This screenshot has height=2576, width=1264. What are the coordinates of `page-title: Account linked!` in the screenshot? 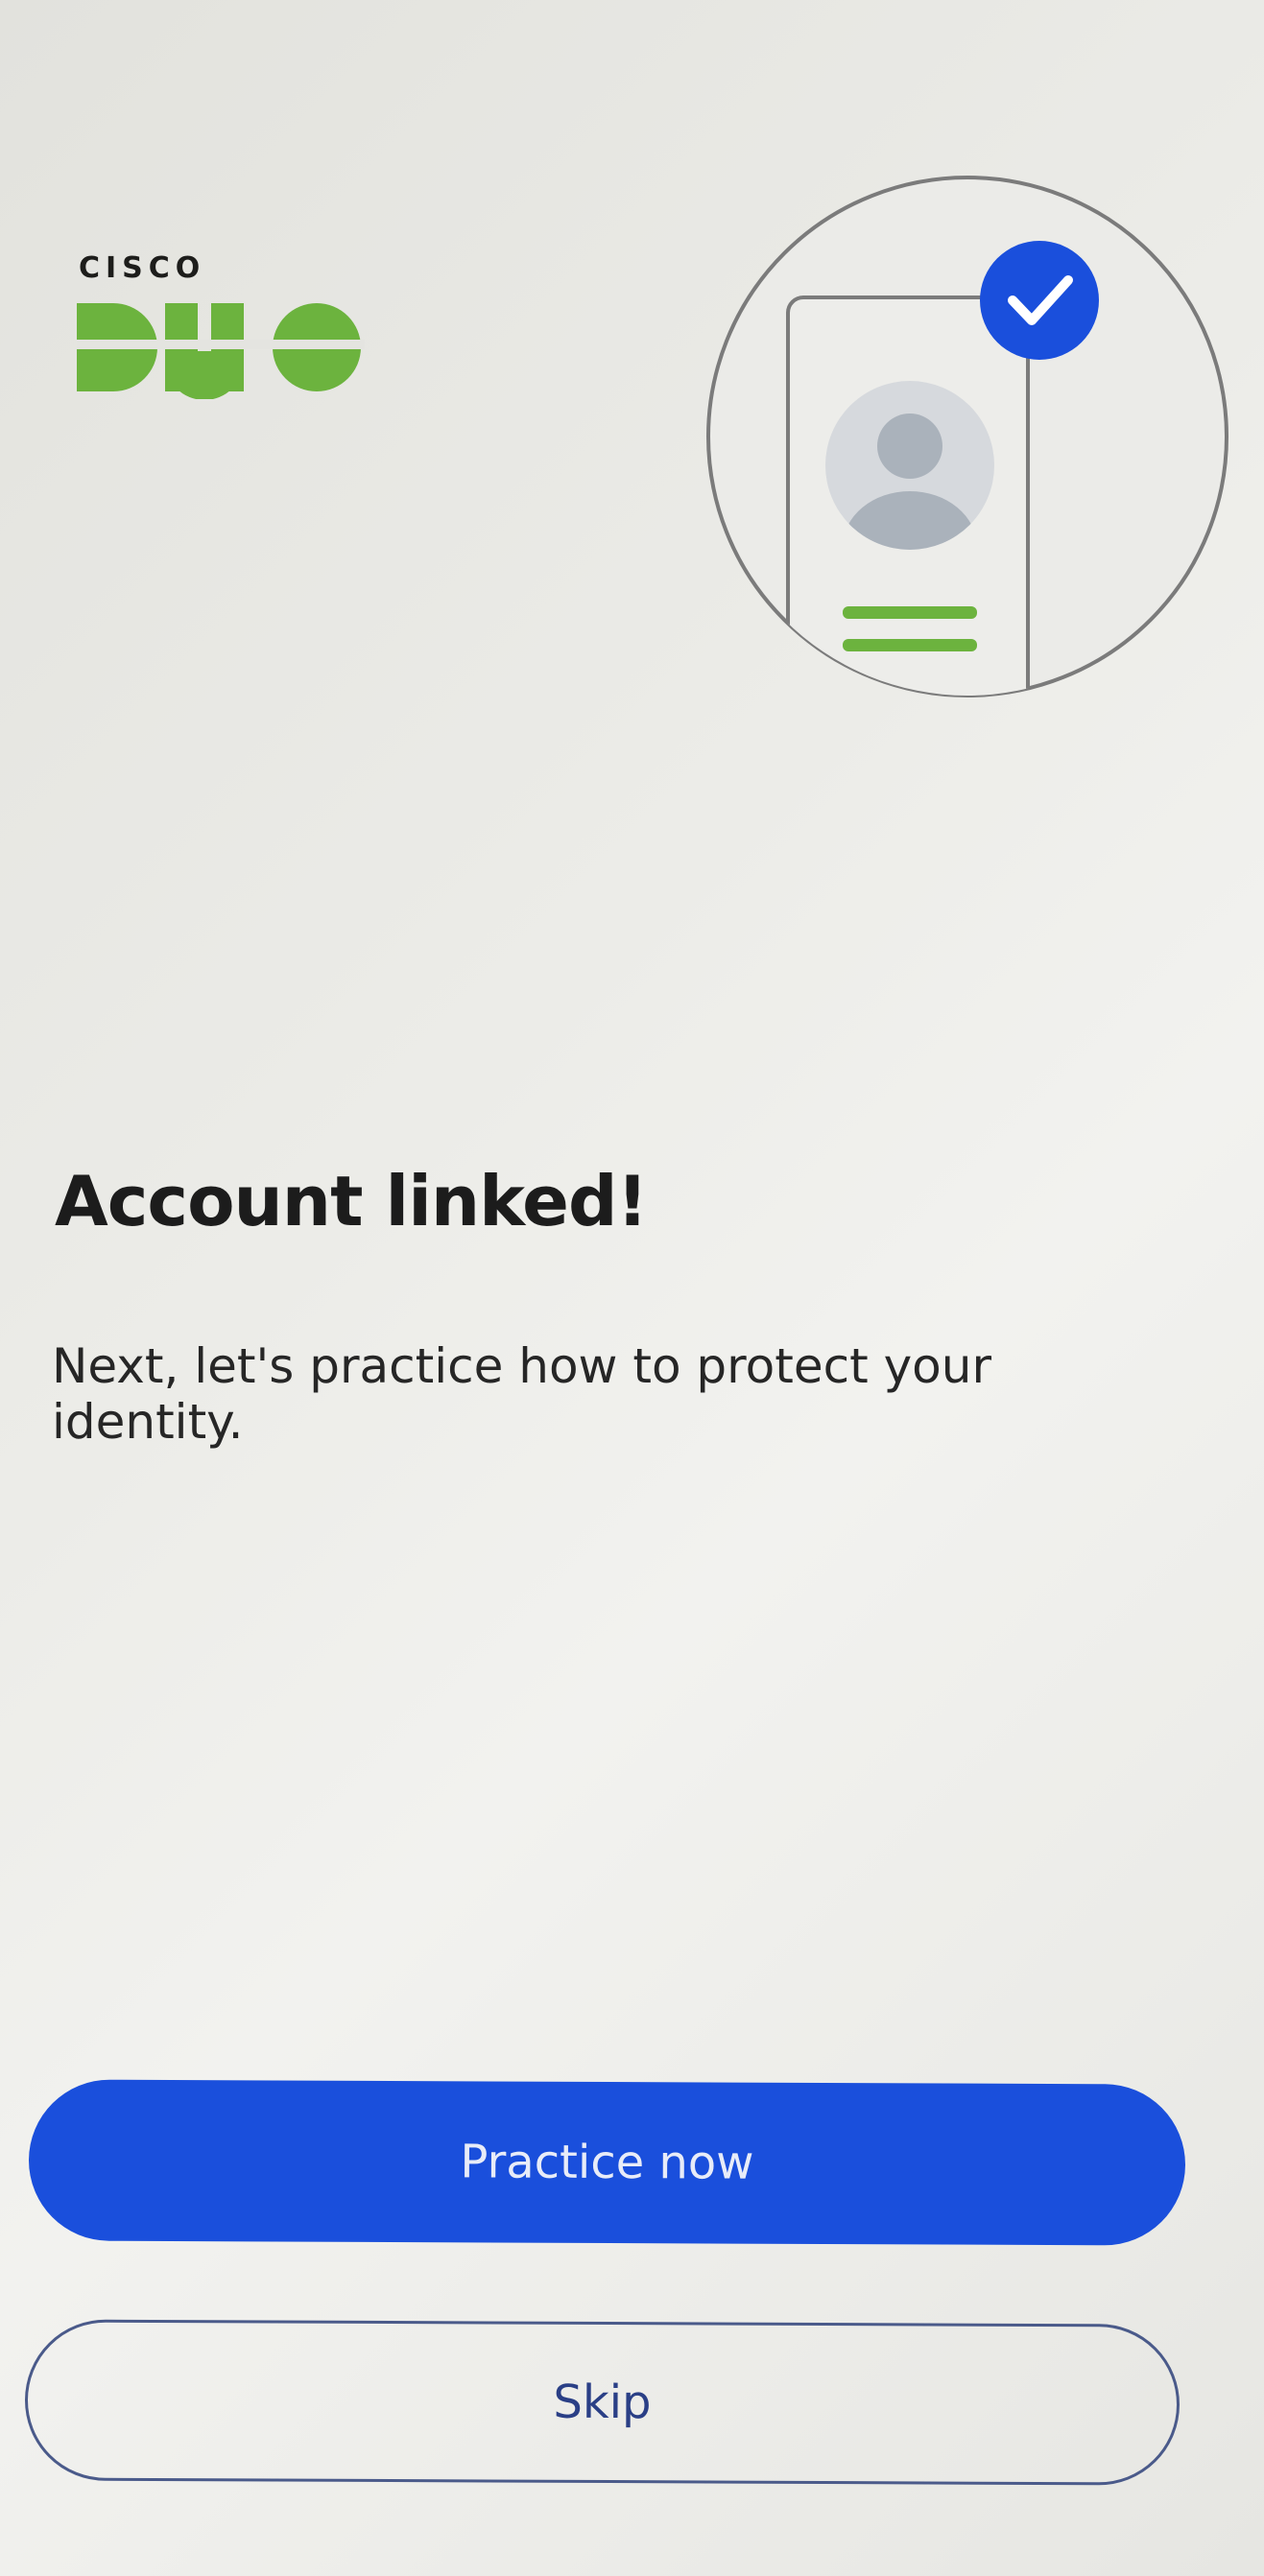 It's located at (351, 1201).